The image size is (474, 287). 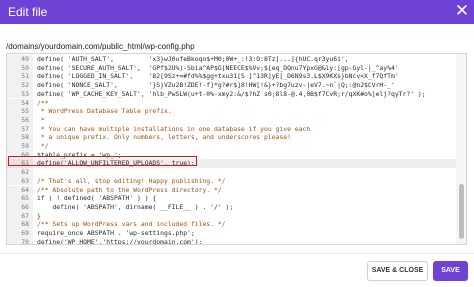 What do you see at coordinates (20, 216) in the screenshot?
I see `line-number: 67` at bounding box center [20, 216].